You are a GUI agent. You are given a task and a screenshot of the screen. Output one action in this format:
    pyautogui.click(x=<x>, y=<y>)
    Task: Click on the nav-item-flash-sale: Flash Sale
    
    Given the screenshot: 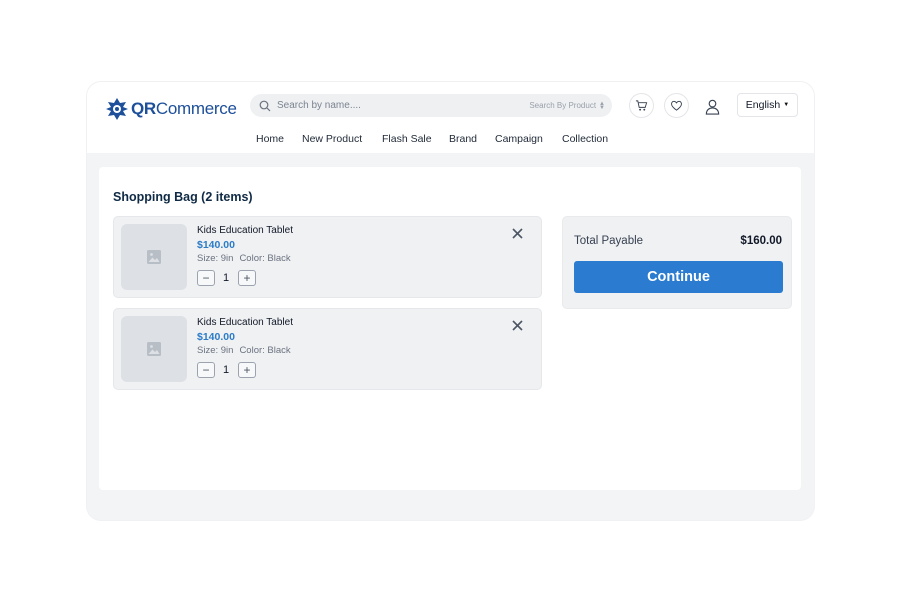 What is the action you would take?
    pyautogui.click(x=407, y=139)
    